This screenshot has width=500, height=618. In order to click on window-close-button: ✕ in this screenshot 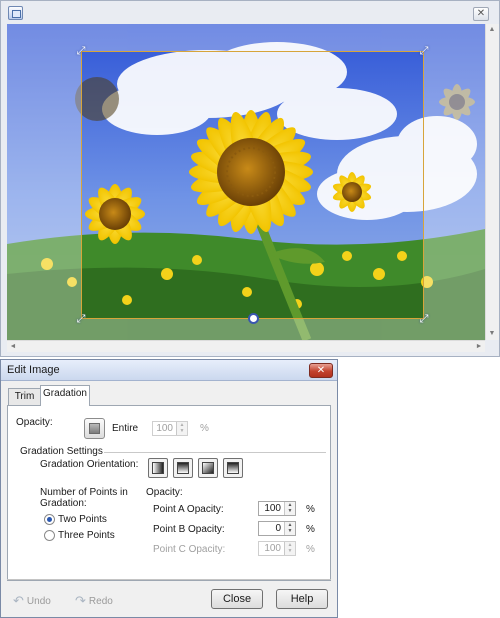, I will do `click(481, 14)`.